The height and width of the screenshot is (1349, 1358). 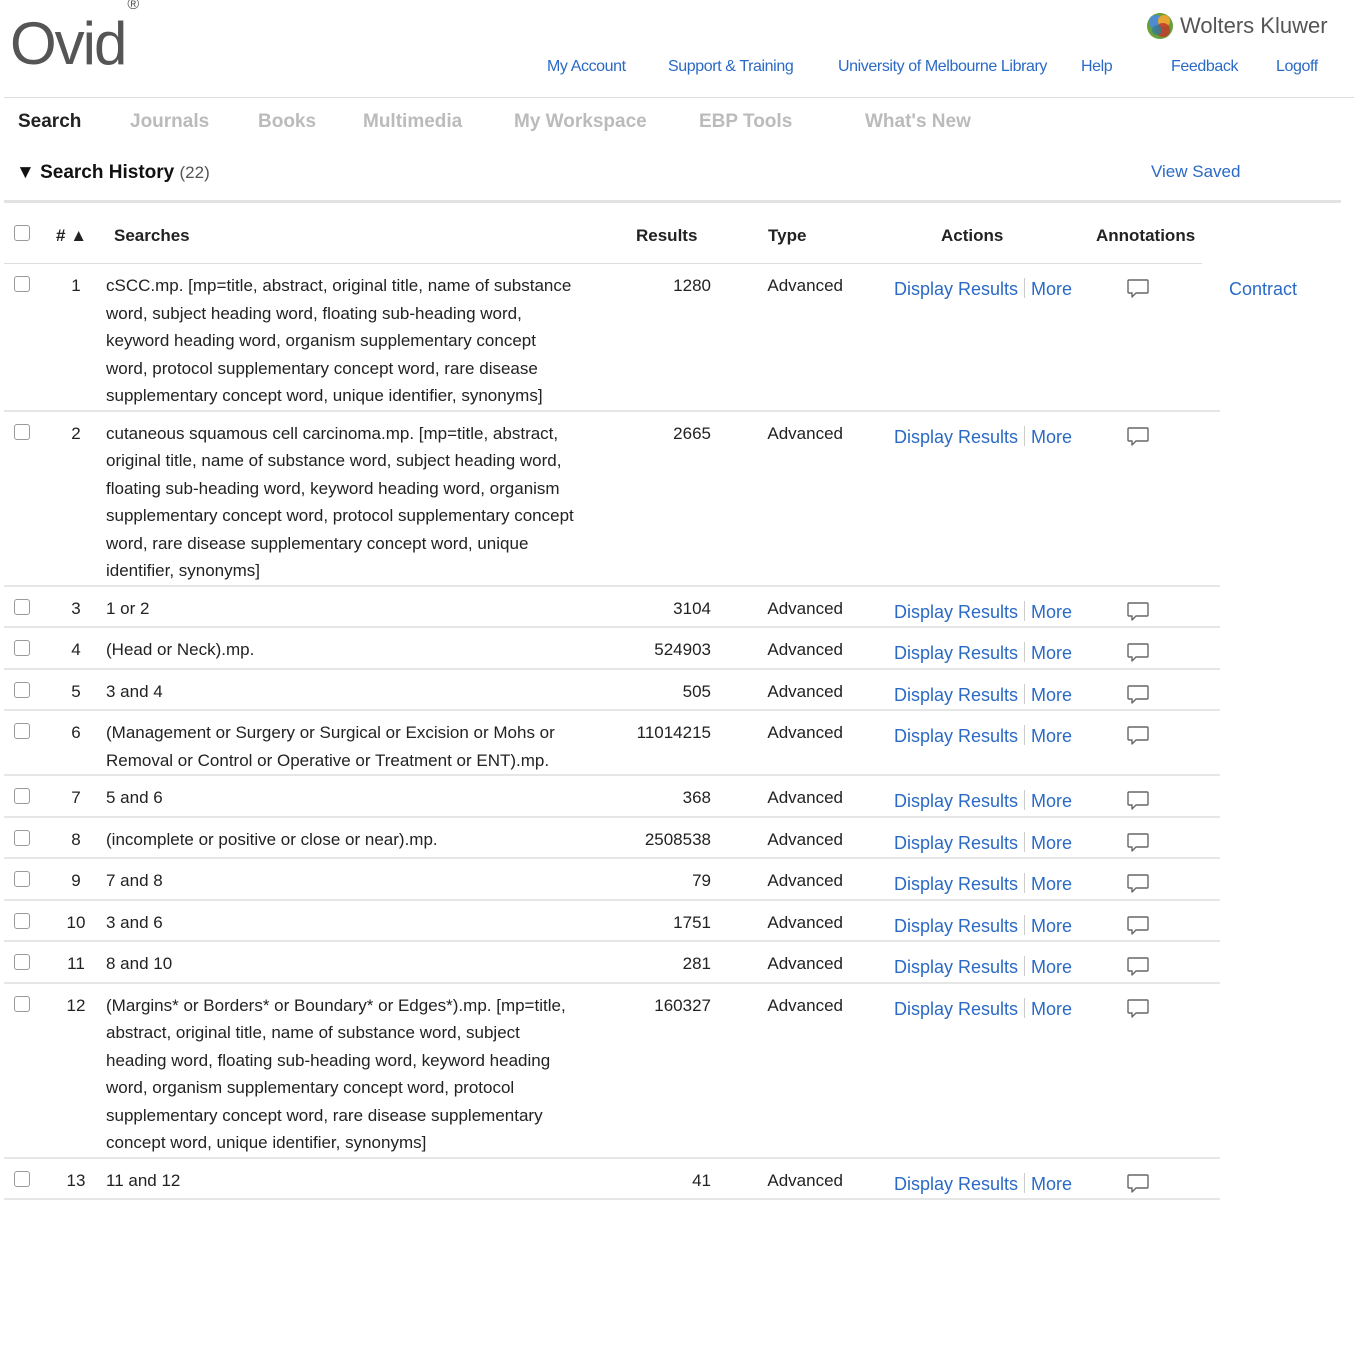 I want to click on tab-journals: Journals, so click(x=169, y=122).